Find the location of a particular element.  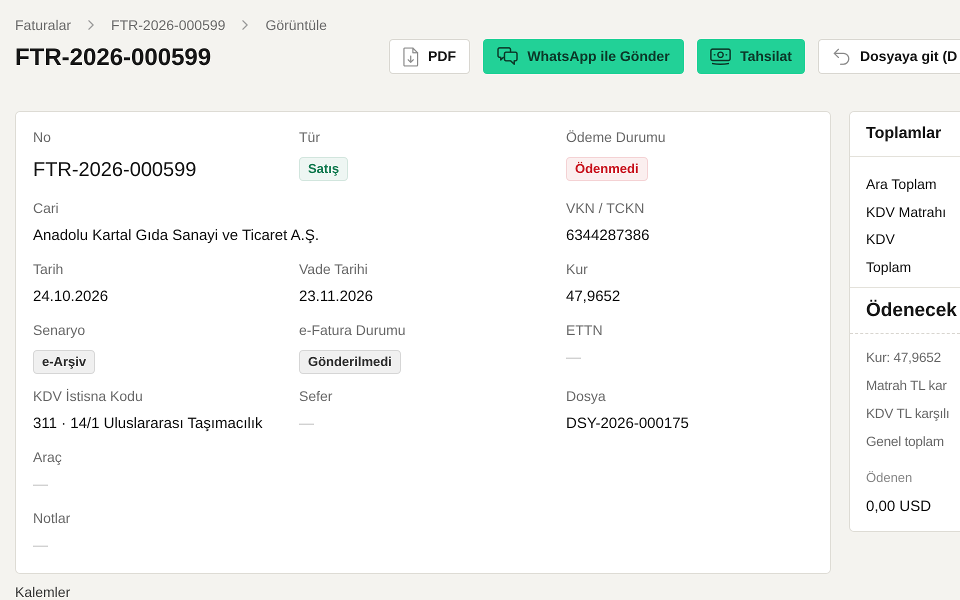

status-badge: Satış is located at coordinates (323, 169).